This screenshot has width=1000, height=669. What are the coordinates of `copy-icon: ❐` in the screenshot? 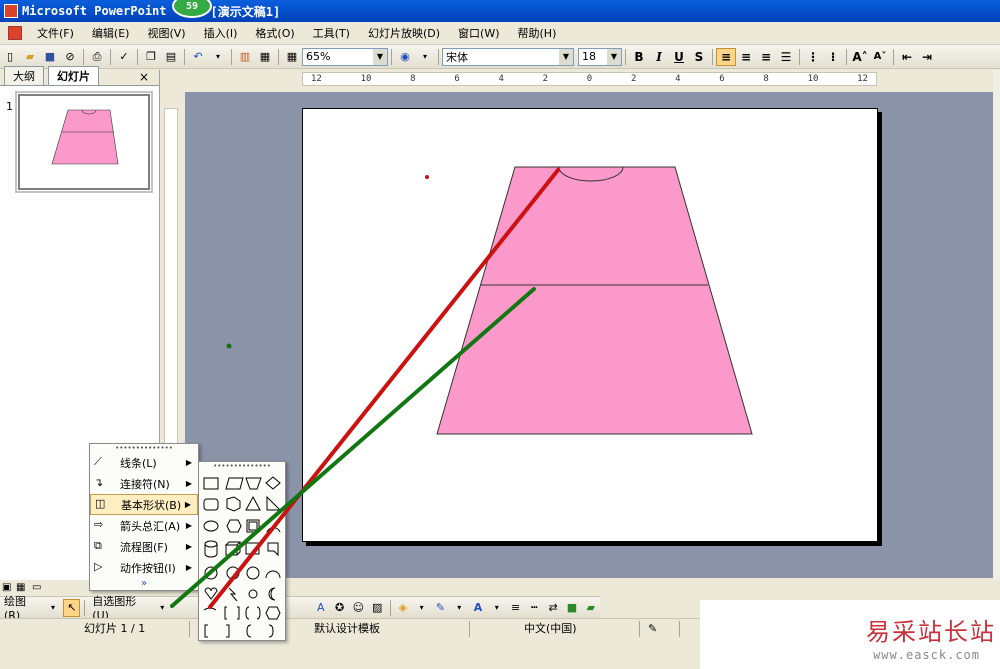 It's located at (151, 57).